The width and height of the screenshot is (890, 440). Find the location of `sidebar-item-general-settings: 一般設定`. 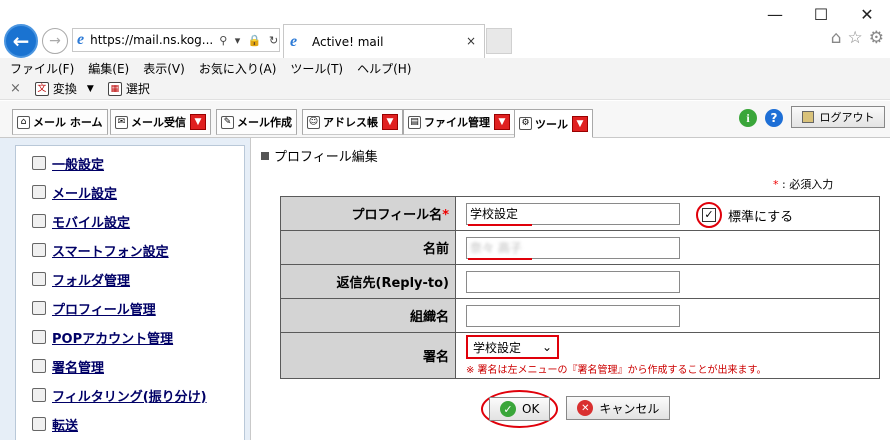

sidebar-item-general-settings: 一般設定 is located at coordinates (68, 163).